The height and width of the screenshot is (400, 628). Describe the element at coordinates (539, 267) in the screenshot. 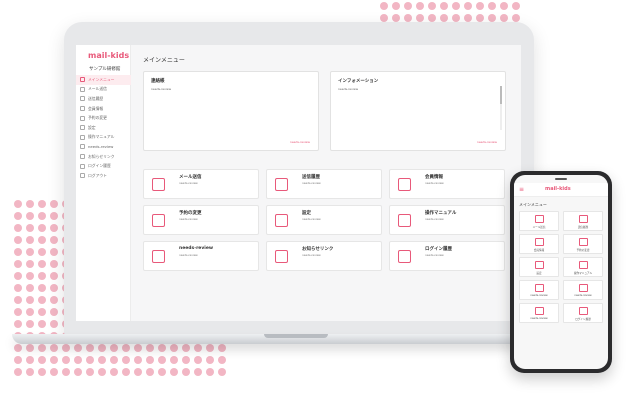

I see `phone-menu-card: 設定` at that location.